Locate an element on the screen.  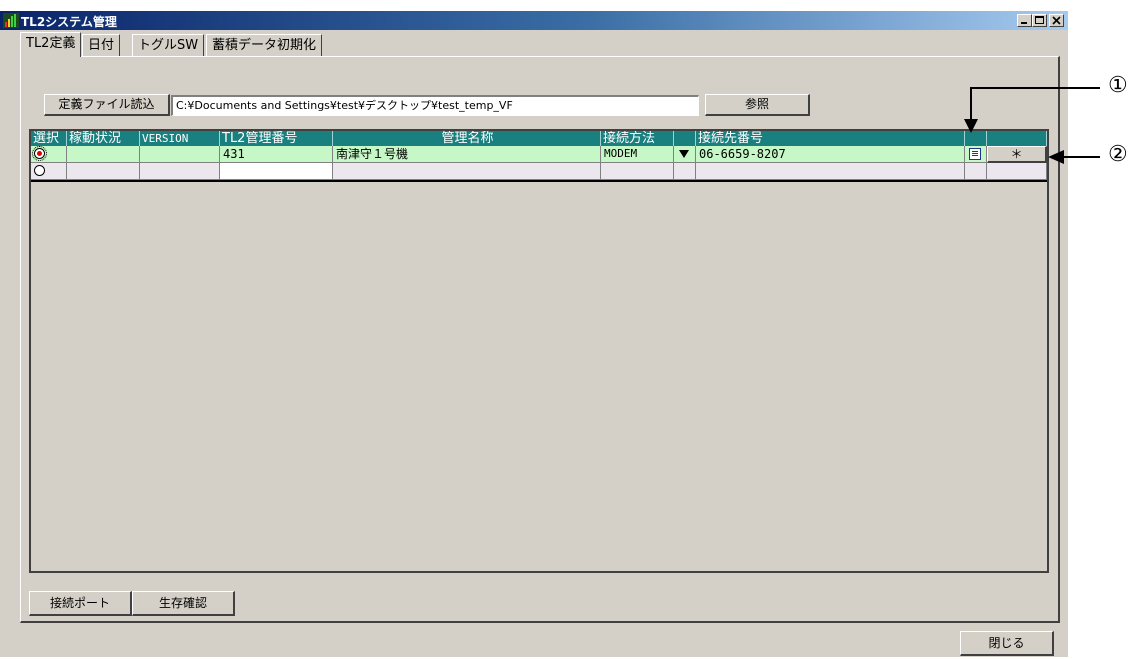
header-method: 接続方法 is located at coordinates (637, 138).